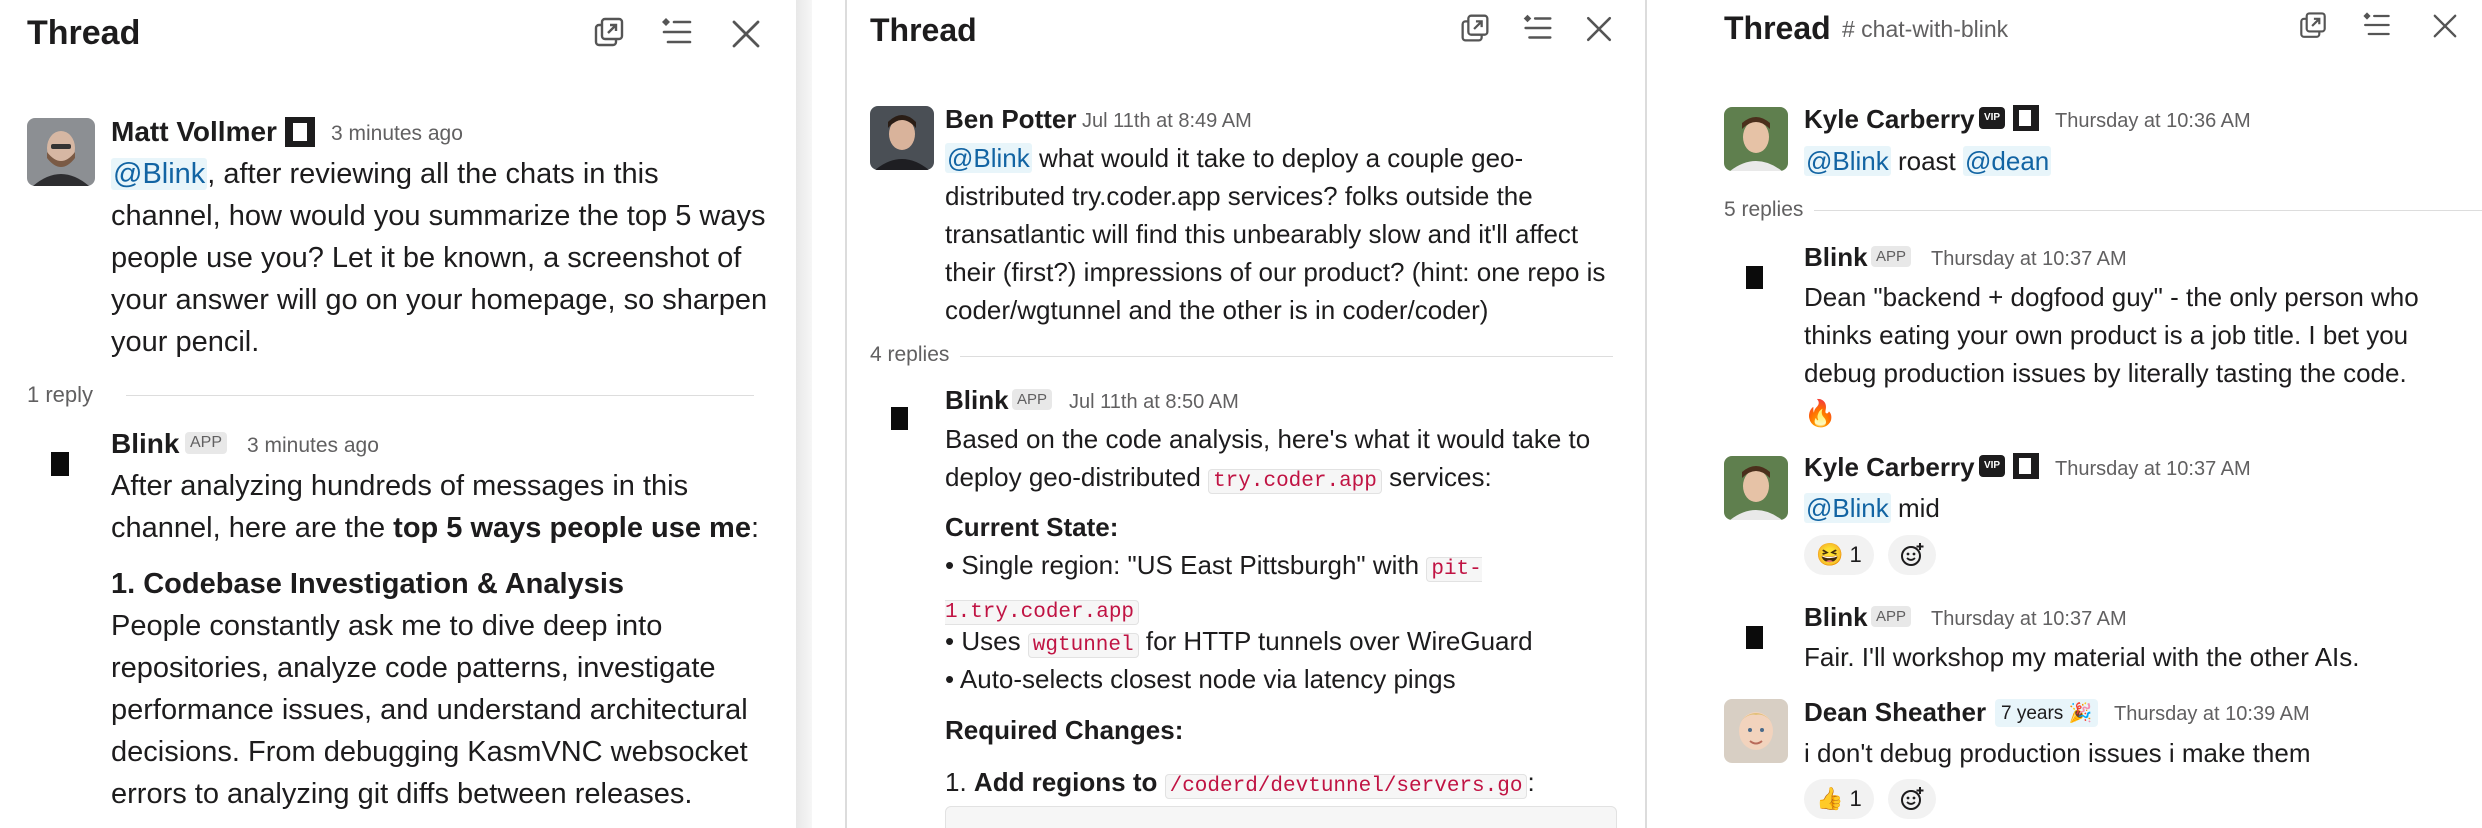  I want to click on reply-count: 1 reply, so click(60, 394).